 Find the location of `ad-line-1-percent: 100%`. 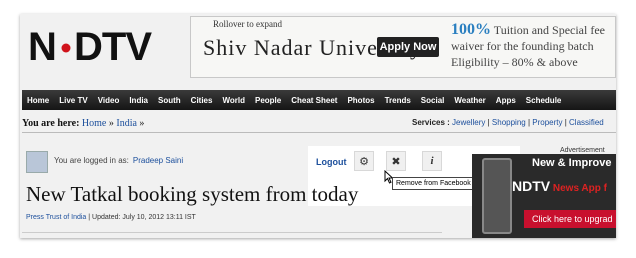

ad-line-1-percent: 100% is located at coordinates (471, 29).